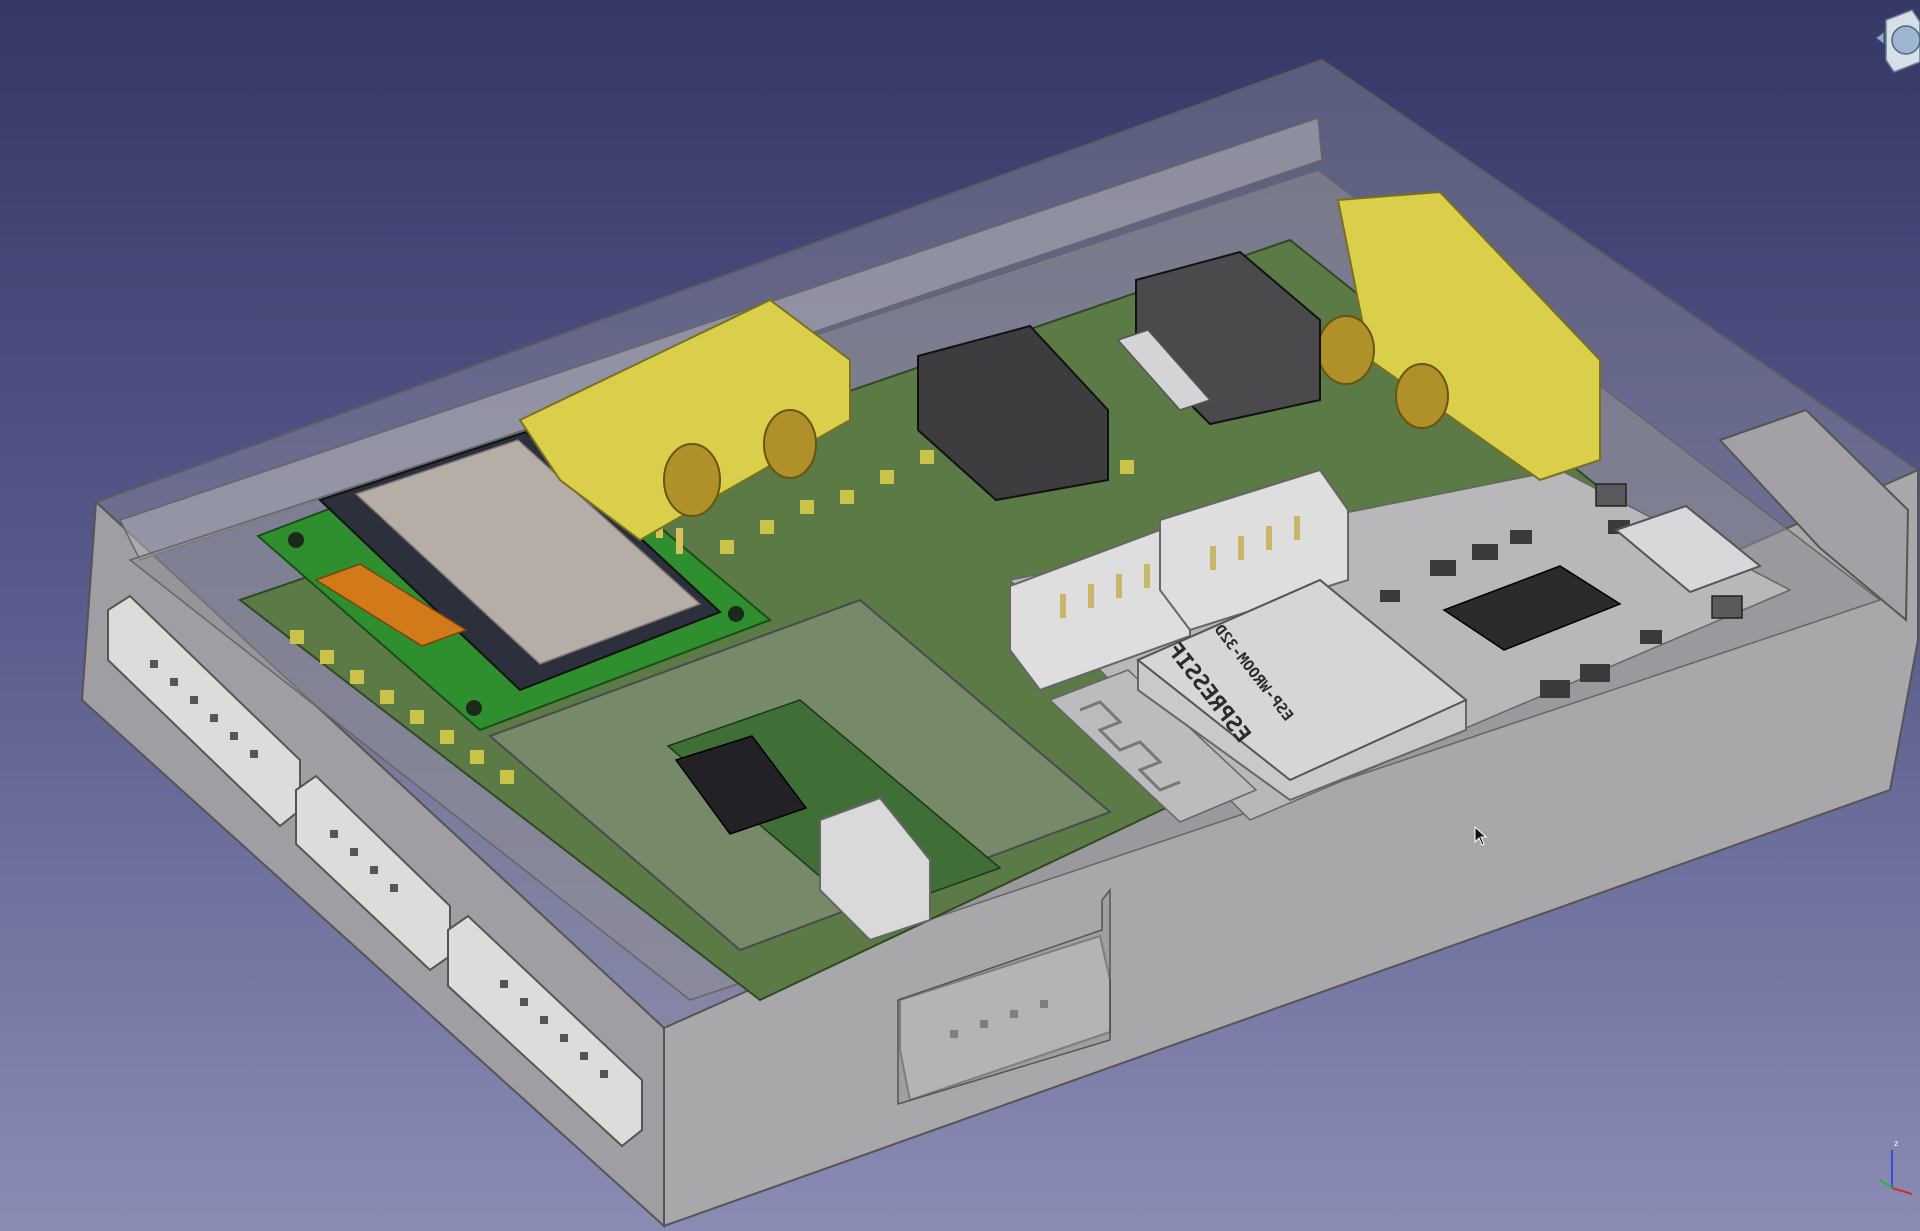  What do you see at coordinates (1481, 836) in the screenshot?
I see `mouse-cursor-icon` at bounding box center [1481, 836].